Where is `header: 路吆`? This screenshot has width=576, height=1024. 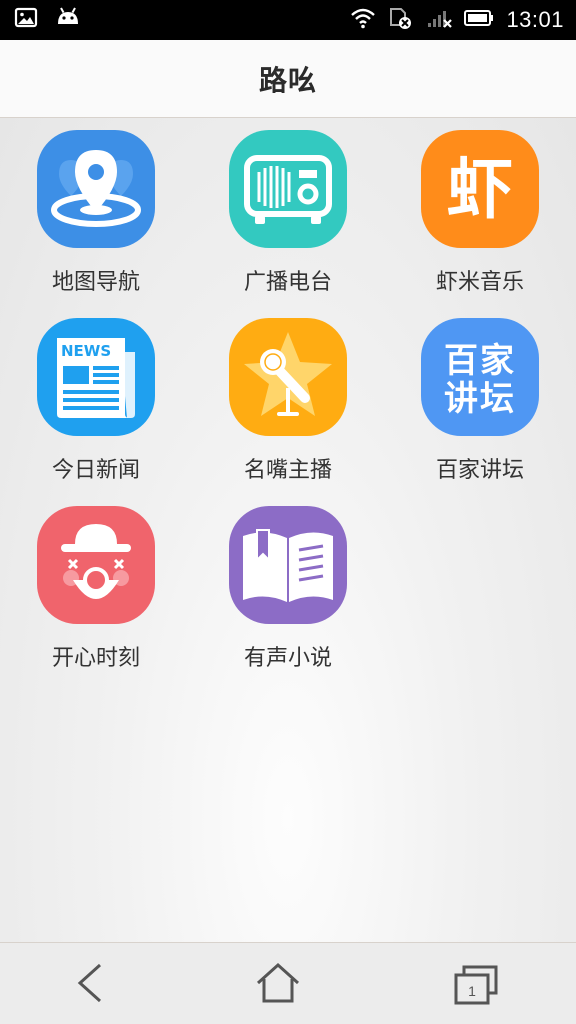 header: 路吆 is located at coordinates (288, 79).